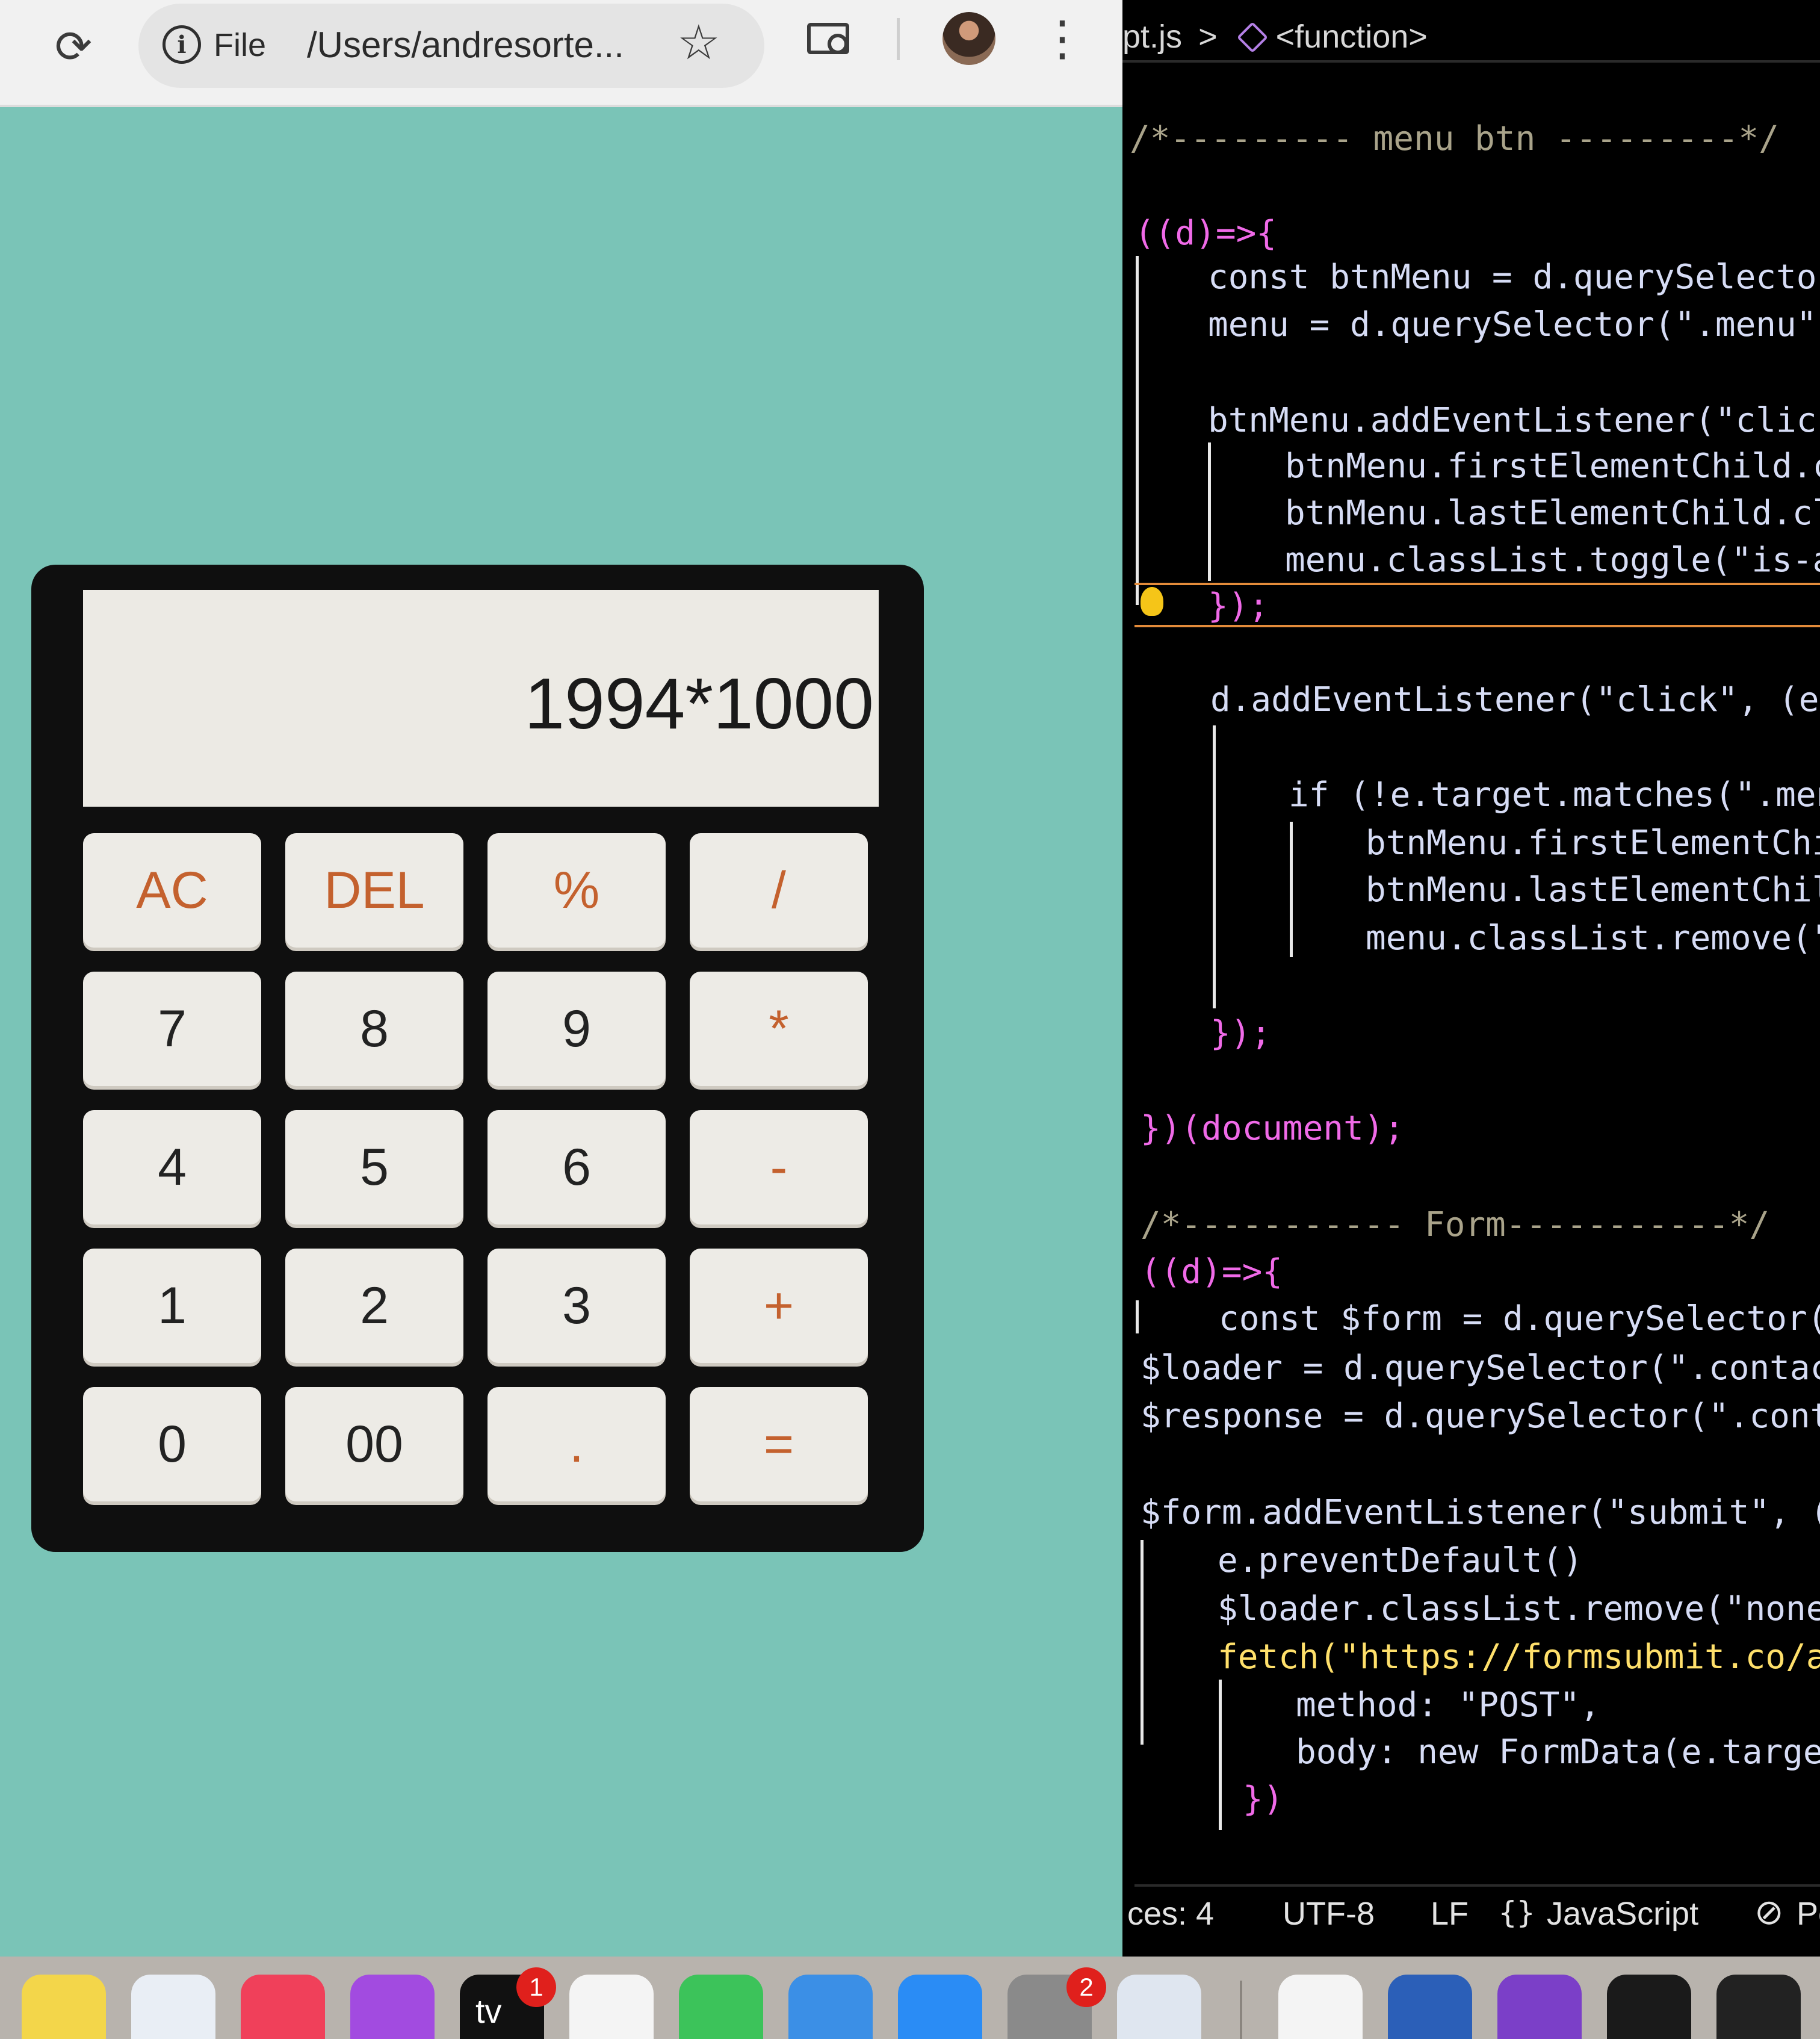  What do you see at coordinates (1553, 560) in the screenshot?
I see `code-line: menu.classList.toggle("is-ac` at bounding box center [1553, 560].